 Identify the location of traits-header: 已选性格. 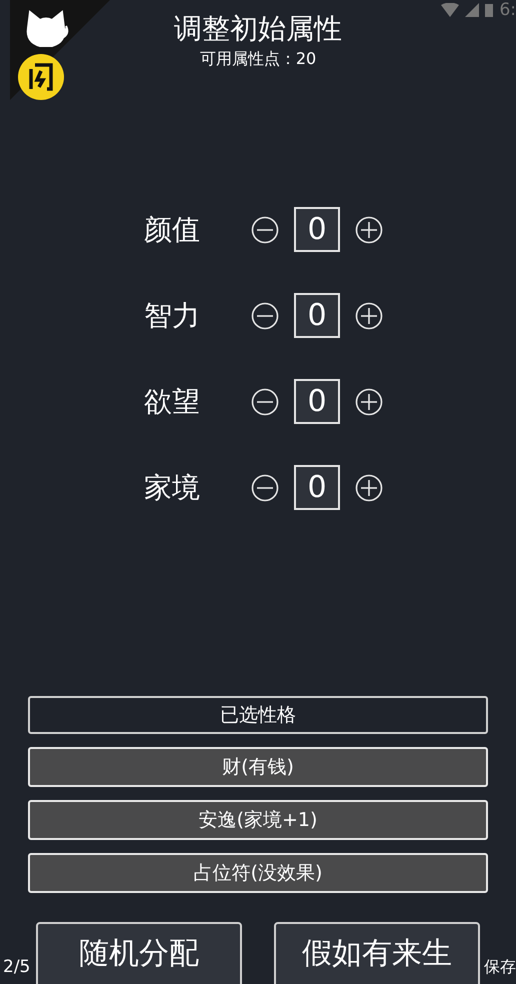
(258, 715).